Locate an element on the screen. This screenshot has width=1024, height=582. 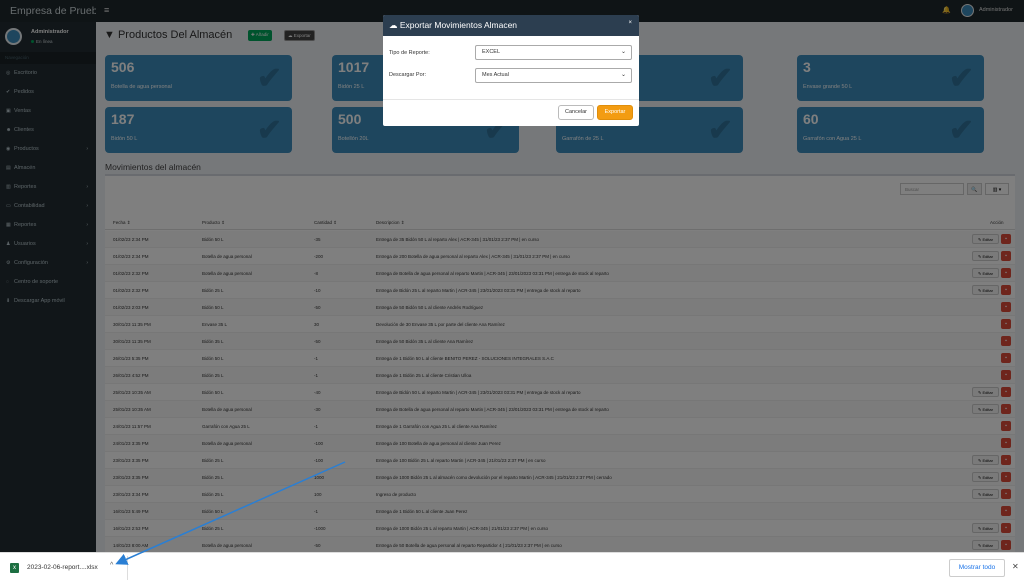
report-type-select: EXCEL ⌄ is located at coordinates (553, 52).